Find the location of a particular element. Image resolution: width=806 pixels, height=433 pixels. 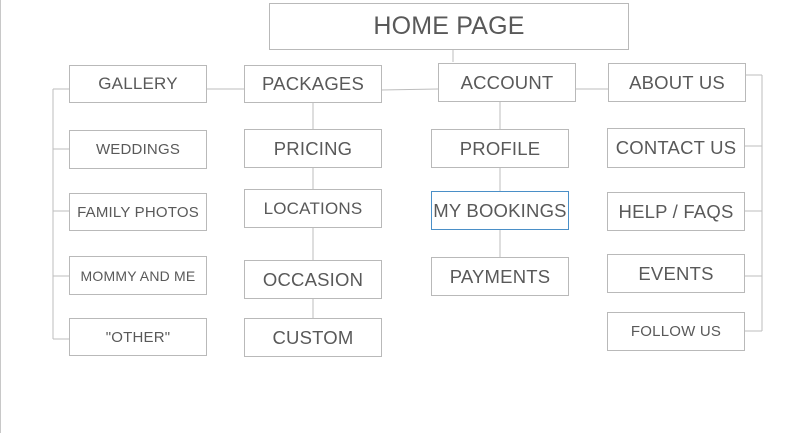

node-occasion: OCCASION is located at coordinates (313, 279).